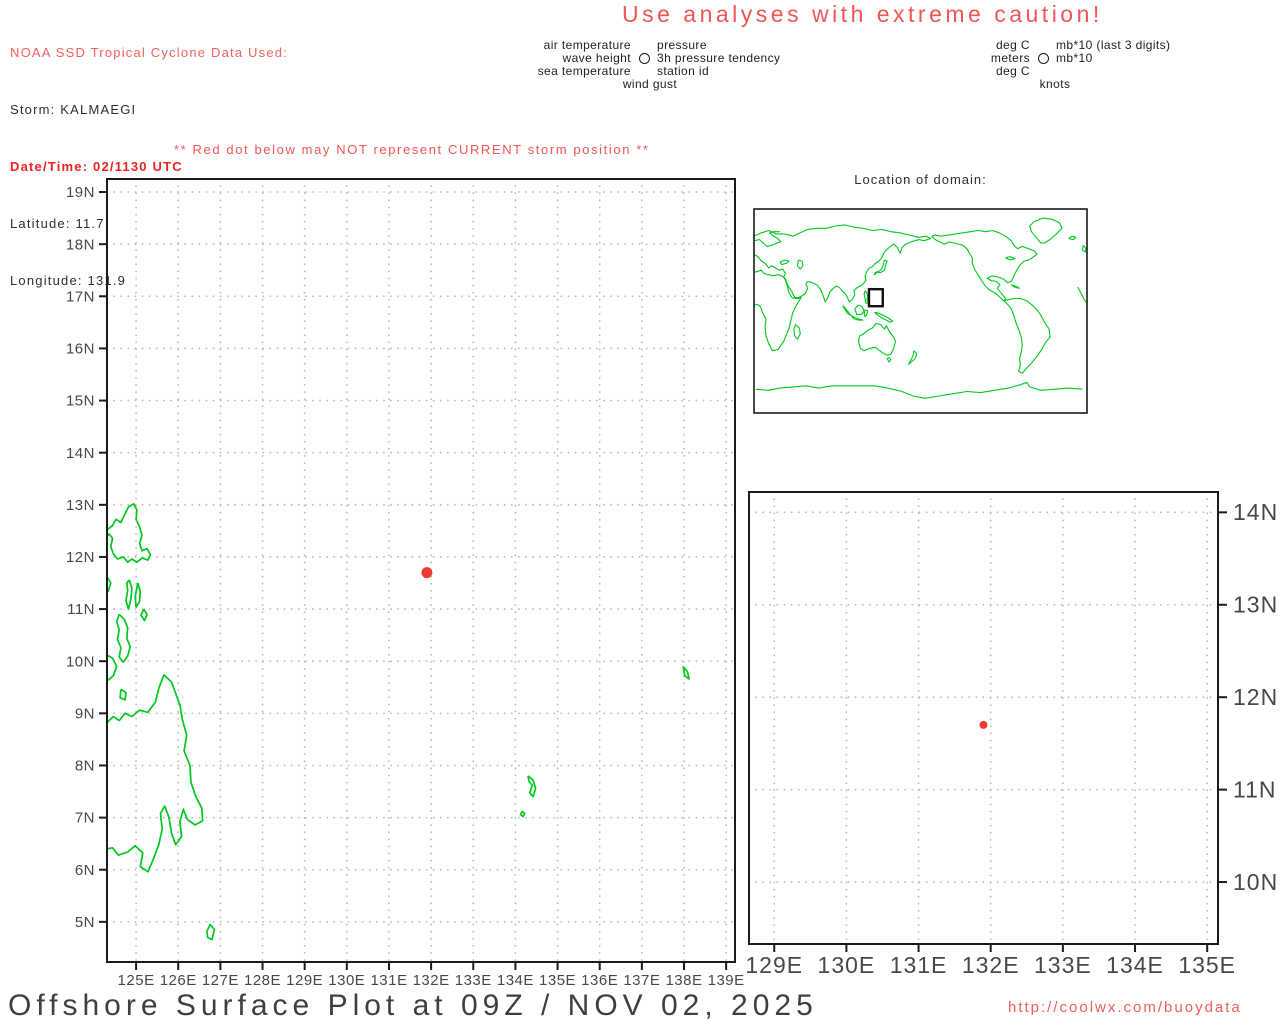  Describe the element at coordinates (1015, 286) in the screenshot. I see `world-coastline-cuba` at that location.